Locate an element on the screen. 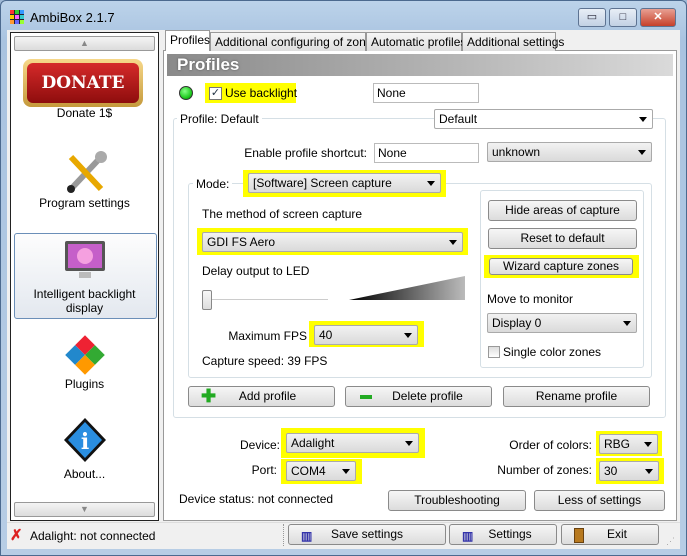  delay-slider-thumb is located at coordinates (207, 300).